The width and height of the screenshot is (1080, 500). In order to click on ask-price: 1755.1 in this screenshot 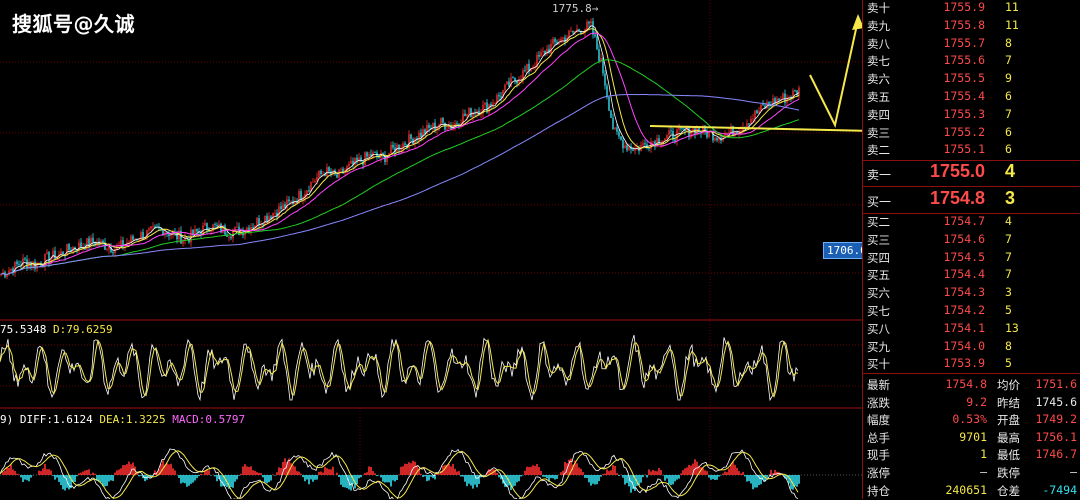, I will do `click(964, 149)`.